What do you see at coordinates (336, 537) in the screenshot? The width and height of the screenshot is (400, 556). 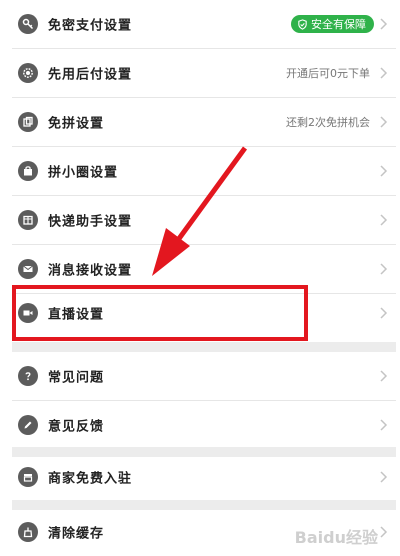 I see `watermark: Baidu经验` at bounding box center [336, 537].